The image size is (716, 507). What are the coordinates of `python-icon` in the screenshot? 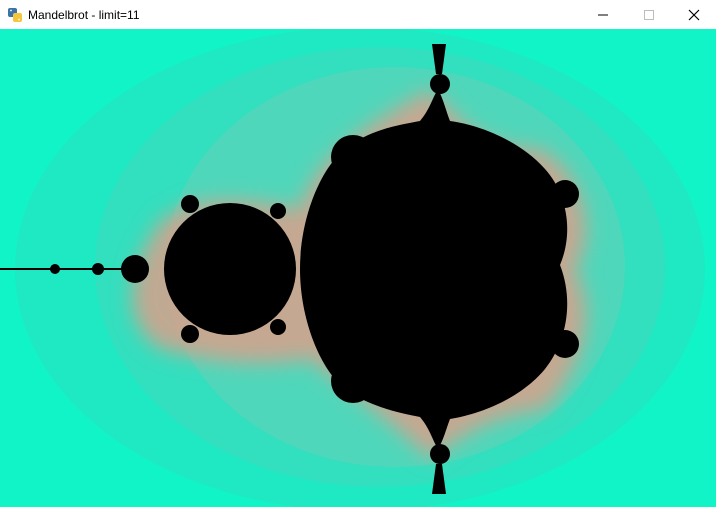 It's located at (15, 15).